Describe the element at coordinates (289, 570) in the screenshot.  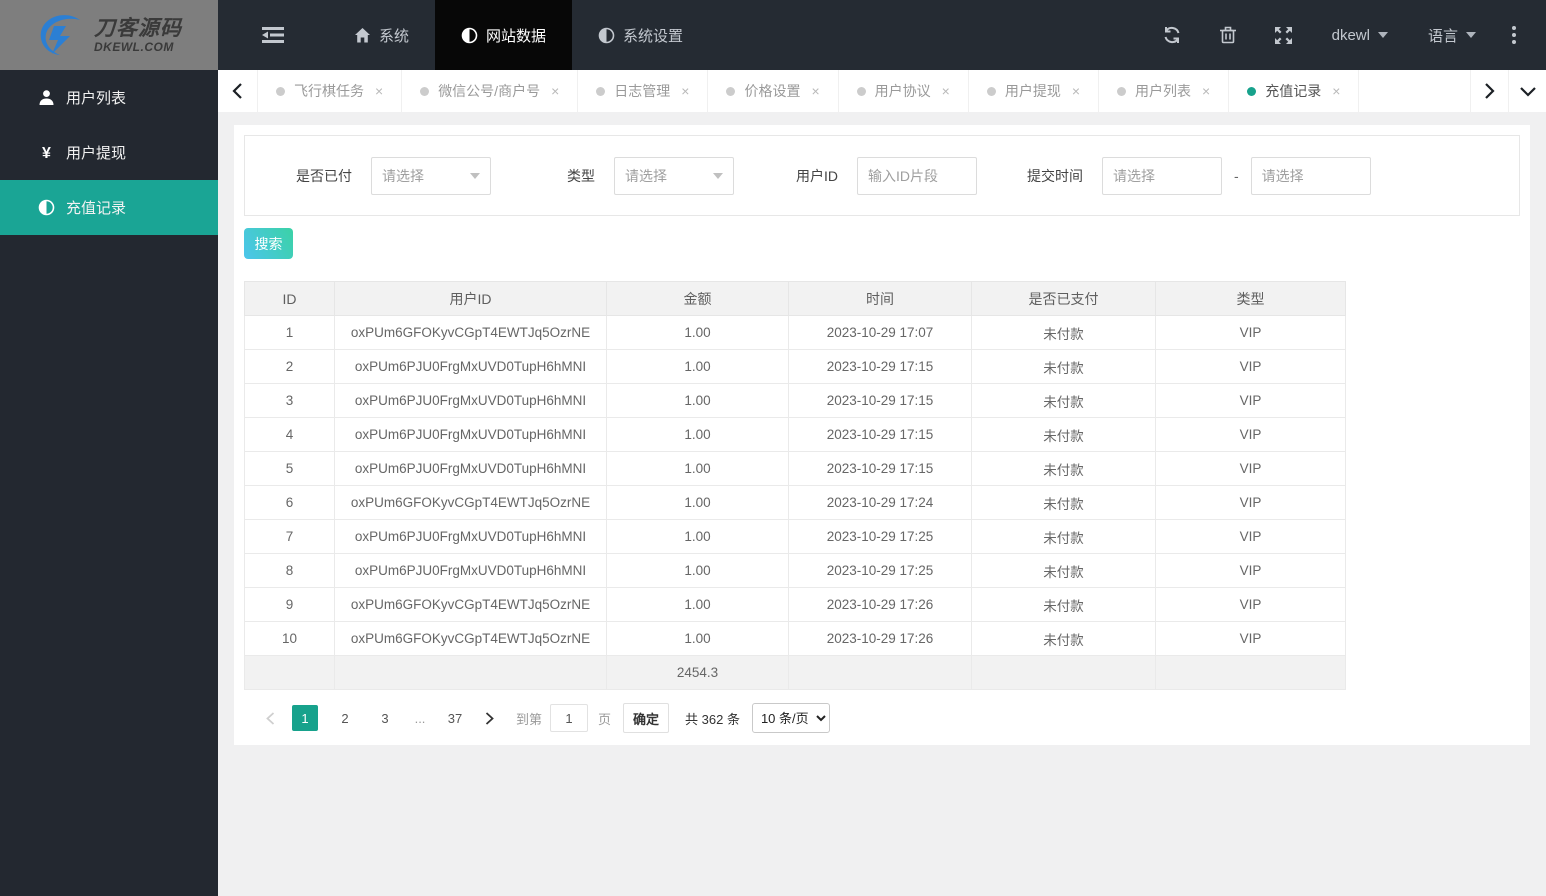
I see `table-cell: 8` at that location.